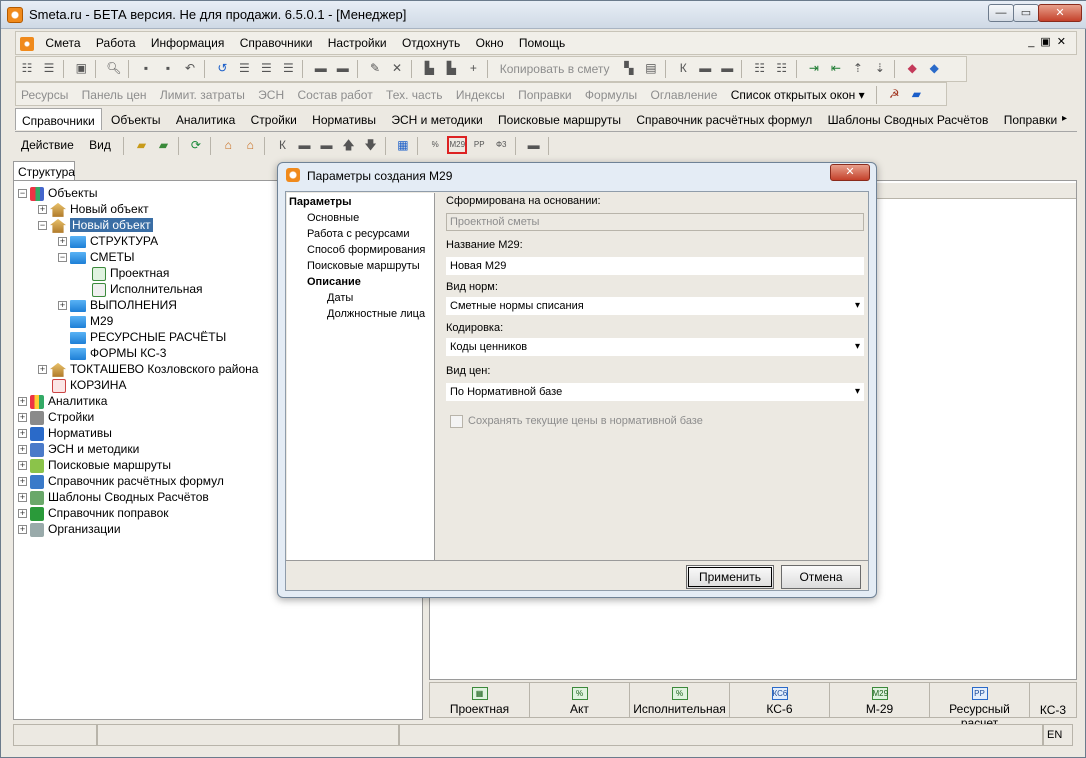 The image size is (1086, 758). Describe the element at coordinates (93, 513) in the screenshot. I see `tree-node-corrections: + Справочник поправок` at that location.